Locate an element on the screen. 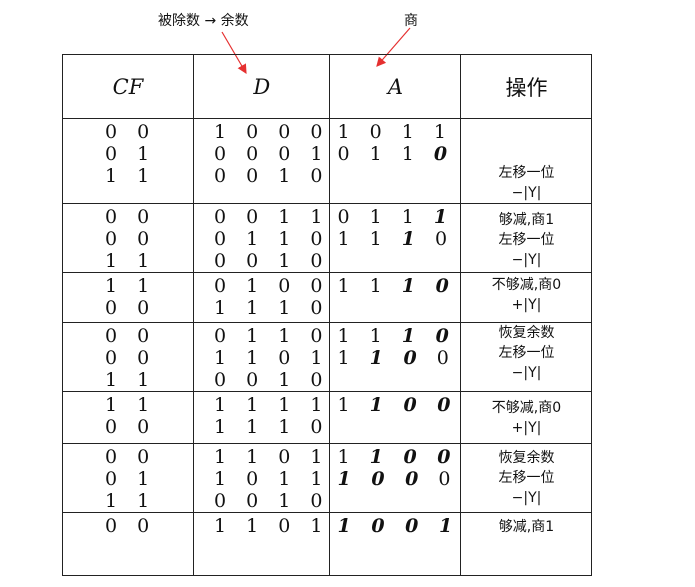 The width and height of the screenshot is (695, 587). d-cell: 1 1 0 11 0 1 10 0 1 0 is located at coordinates (261, 478).